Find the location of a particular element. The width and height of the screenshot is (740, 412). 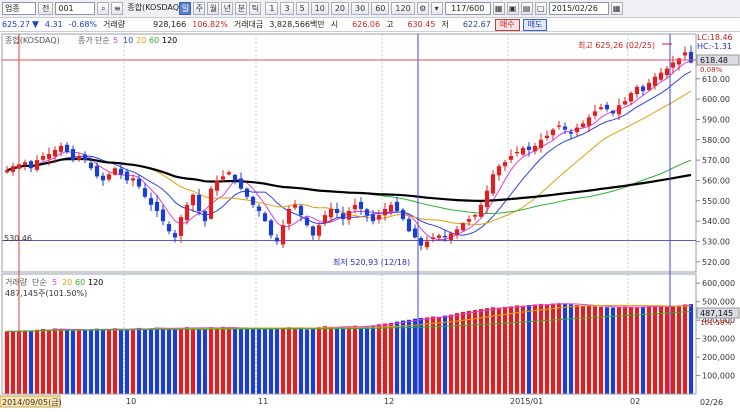

vol-ma5-legend: 5 is located at coordinates (54, 282).